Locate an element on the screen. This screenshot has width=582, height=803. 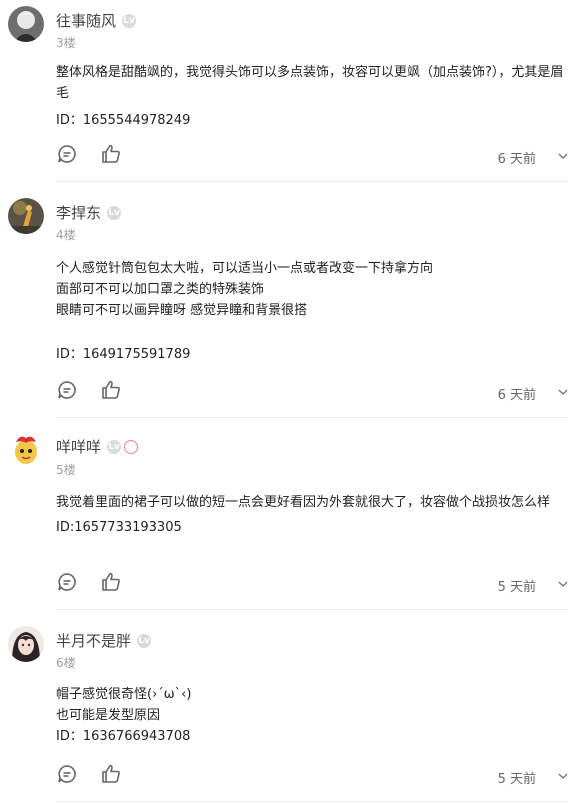
comment-line: 眼睛可不可以画异瞳呀 感觉异瞳和背景很搭 is located at coordinates (182, 310).